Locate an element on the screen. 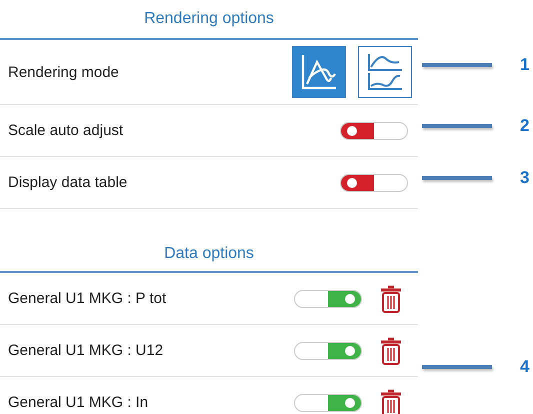 Image resolution: width=533 pixels, height=414 pixels. option-label: Rendering mode is located at coordinates (63, 72).